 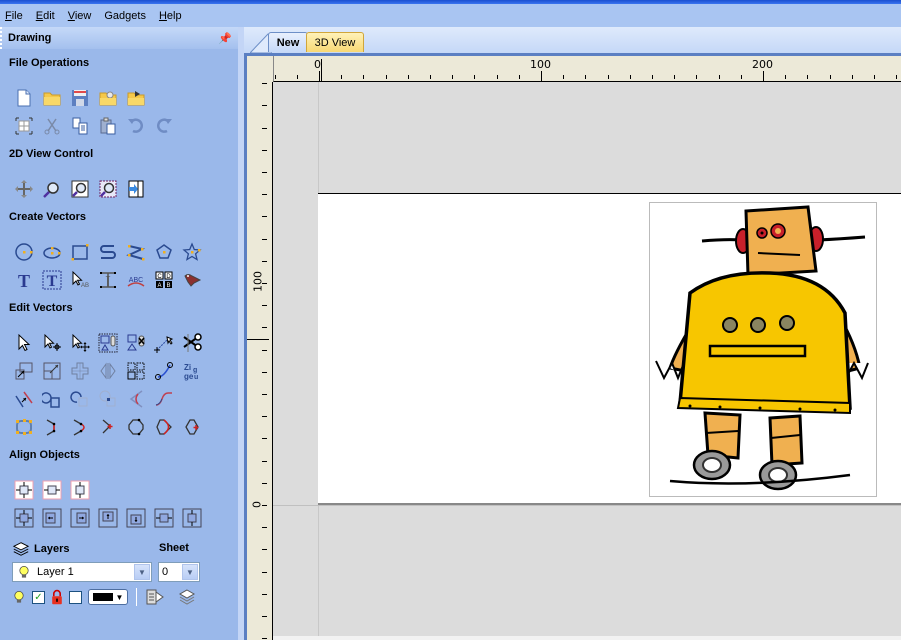 I want to click on text-edit-button: I, so click(x=108, y=280).